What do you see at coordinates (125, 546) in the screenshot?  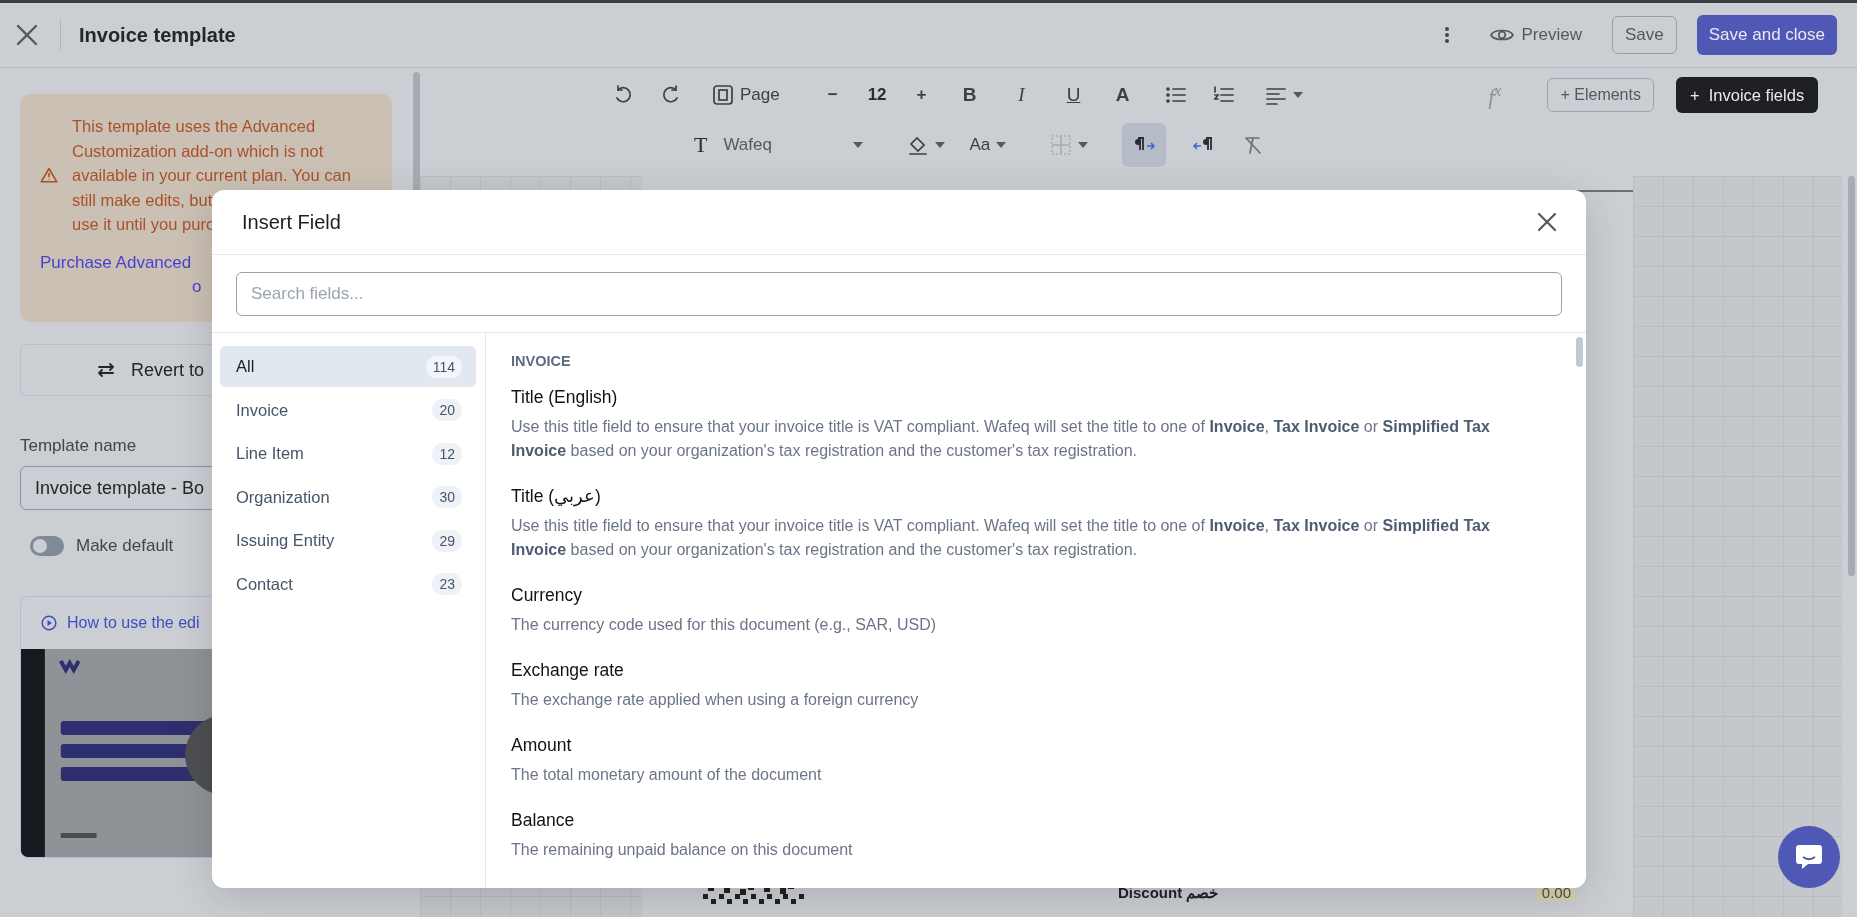 I see `toggle-label: Make default` at bounding box center [125, 546].